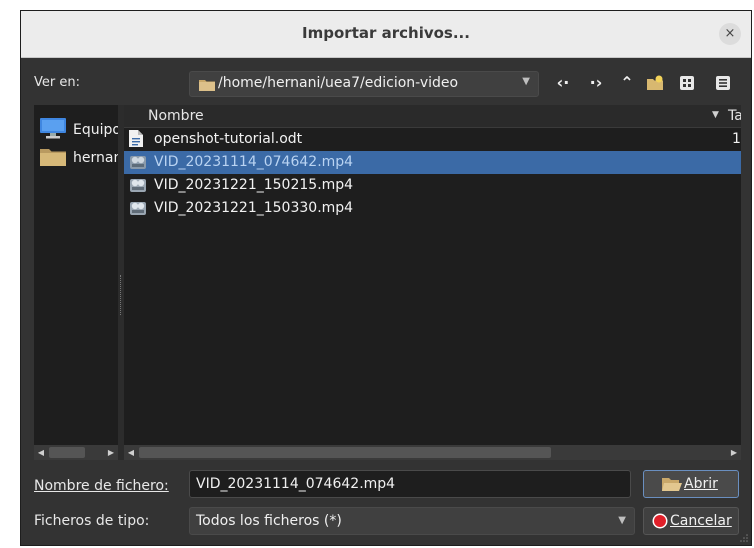 The width and height of the screenshot is (754, 548). What do you see at coordinates (744, 538) in the screenshot?
I see `resize-grip-icon` at bounding box center [744, 538].